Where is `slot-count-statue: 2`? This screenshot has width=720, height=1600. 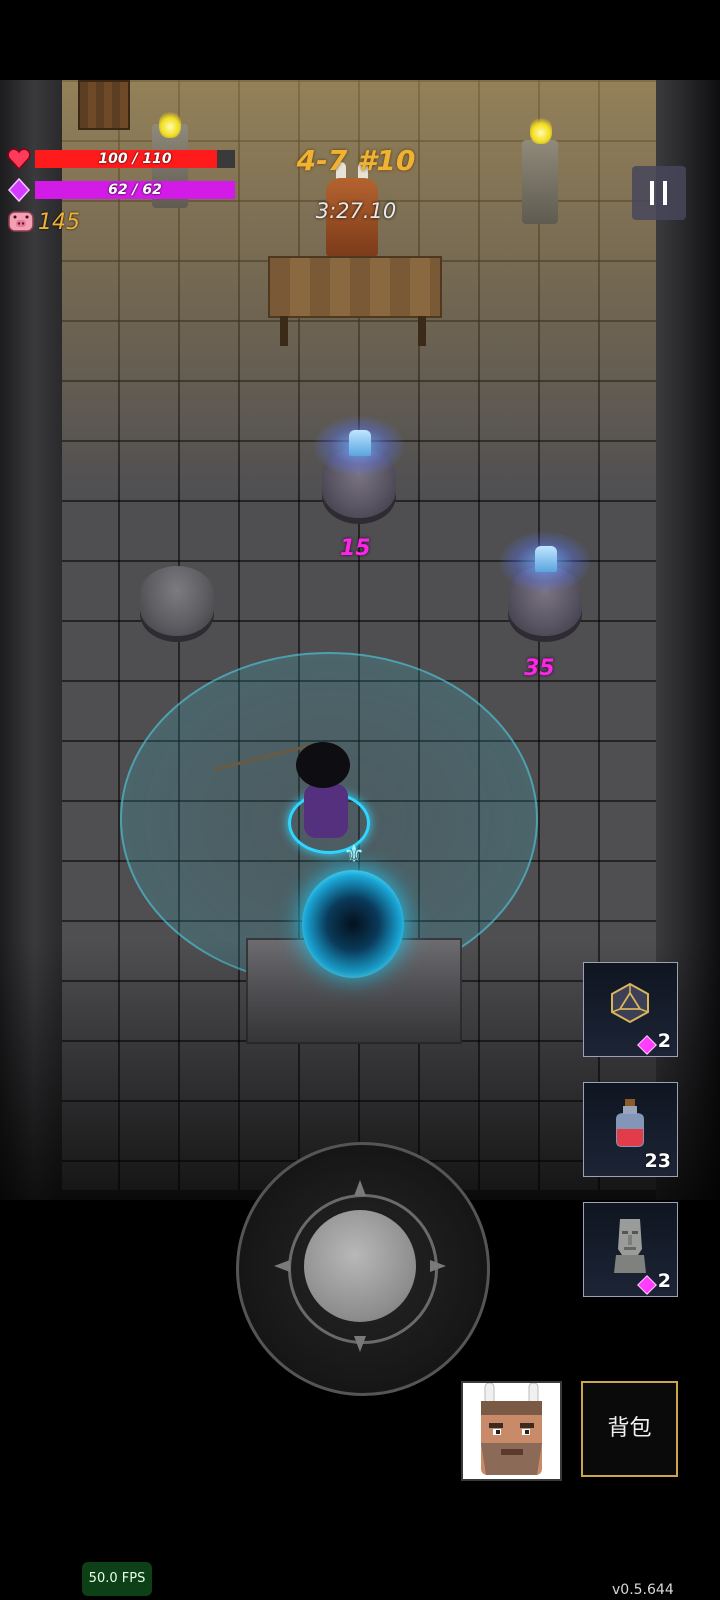
slot-count-statue: 2 is located at coordinates (664, 1281).